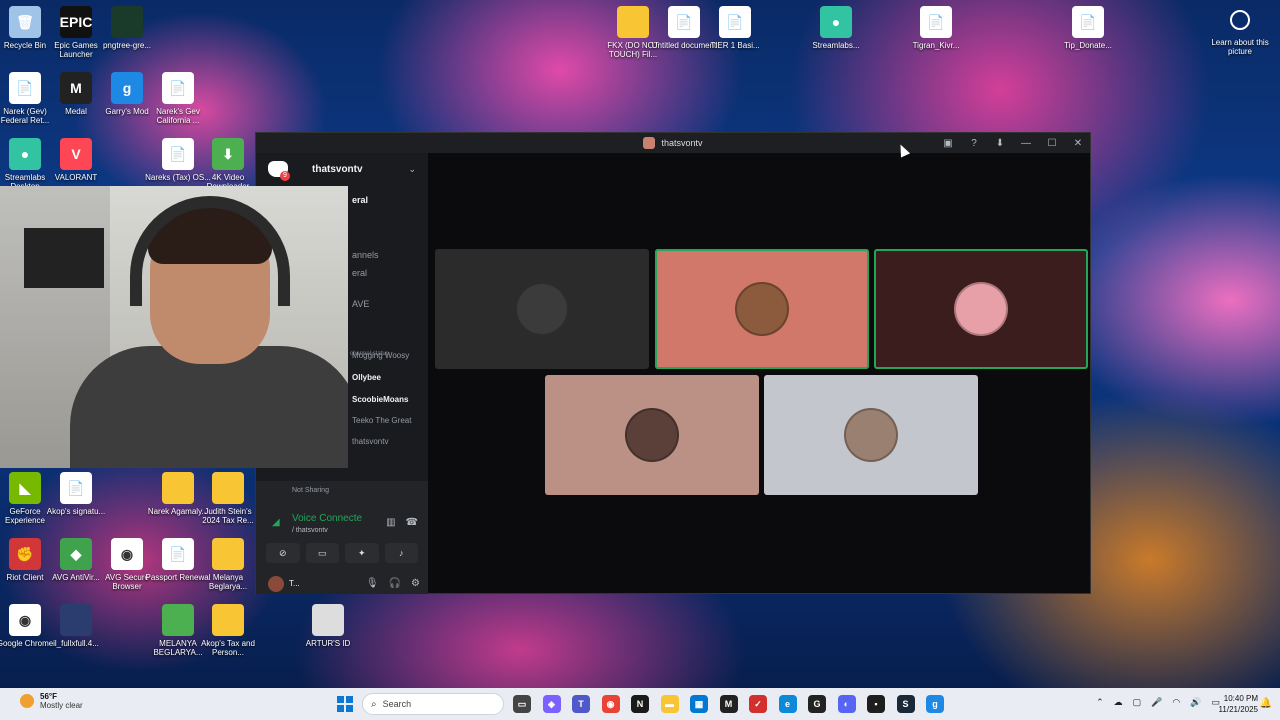  What do you see at coordinates (1052, 143) in the screenshot?
I see `maximize-button: ☐` at bounding box center [1052, 143].